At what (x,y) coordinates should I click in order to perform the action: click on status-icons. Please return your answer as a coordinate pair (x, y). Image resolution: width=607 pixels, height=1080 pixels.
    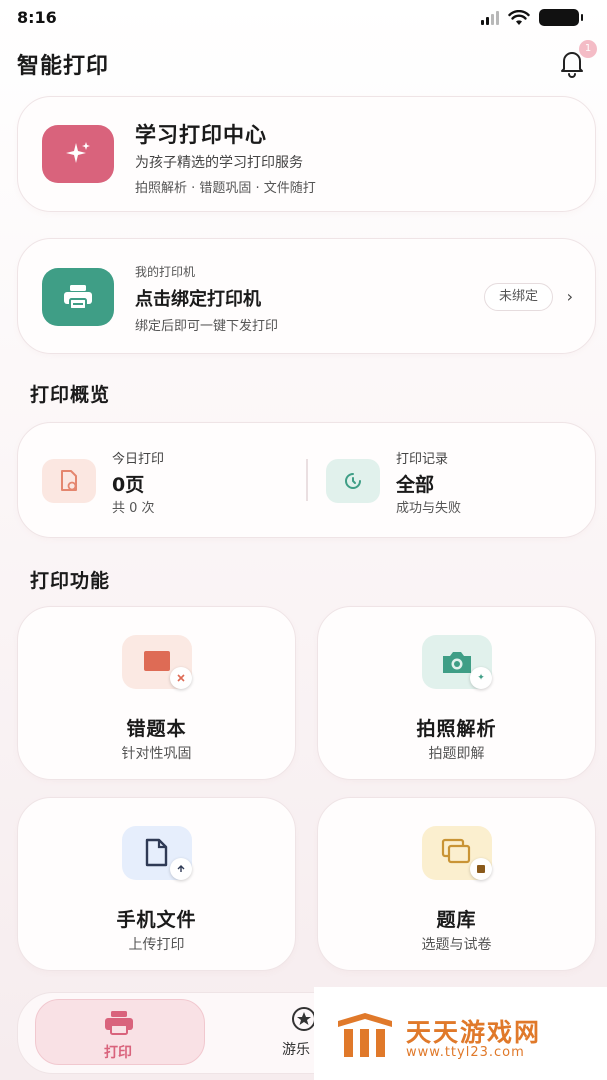
    Looking at the image, I should click on (532, 17).